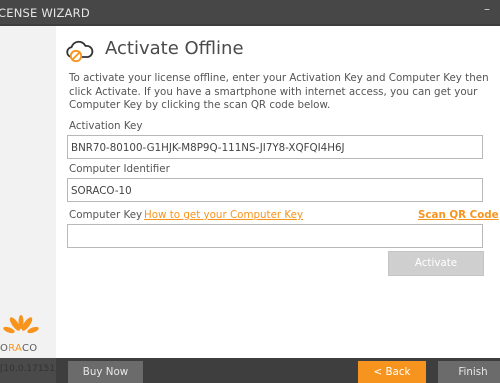 The width and height of the screenshot is (500, 383). What do you see at coordinates (80, 51) in the screenshot?
I see `cloud-slash-icon` at bounding box center [80, 51].